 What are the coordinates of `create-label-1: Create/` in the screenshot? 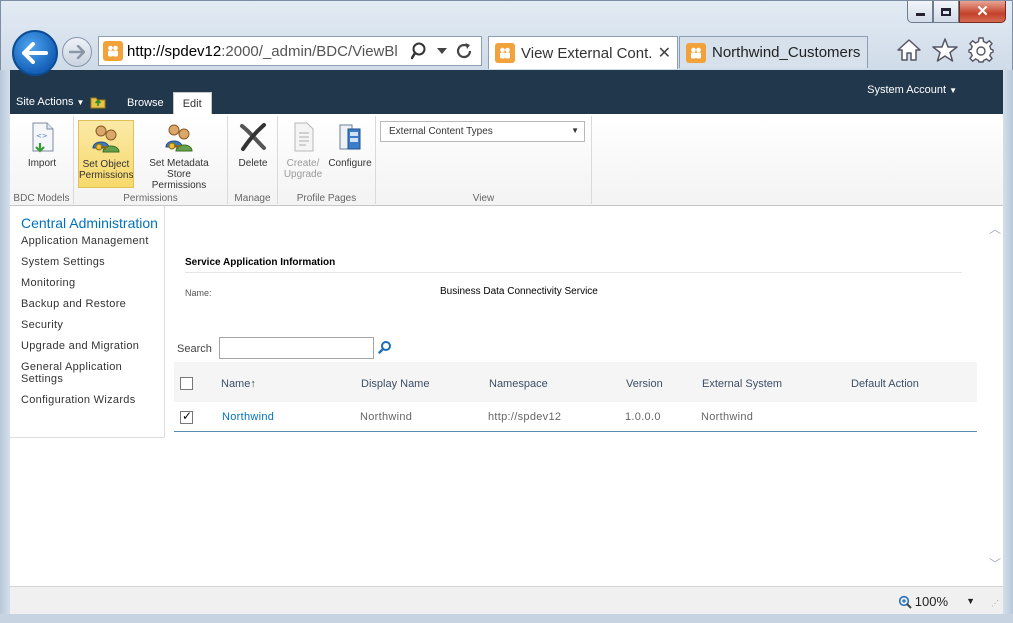 It's located at (303, 163).